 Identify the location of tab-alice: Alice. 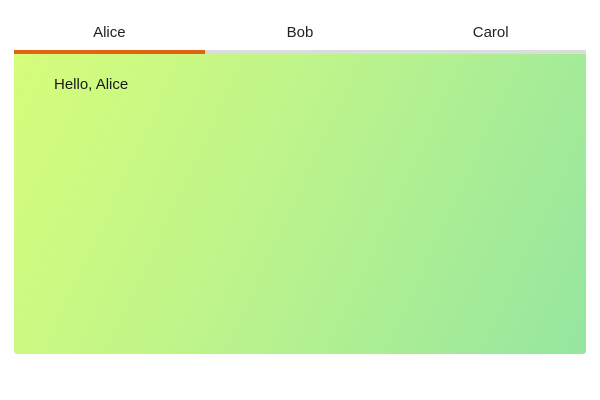
(109, 34).